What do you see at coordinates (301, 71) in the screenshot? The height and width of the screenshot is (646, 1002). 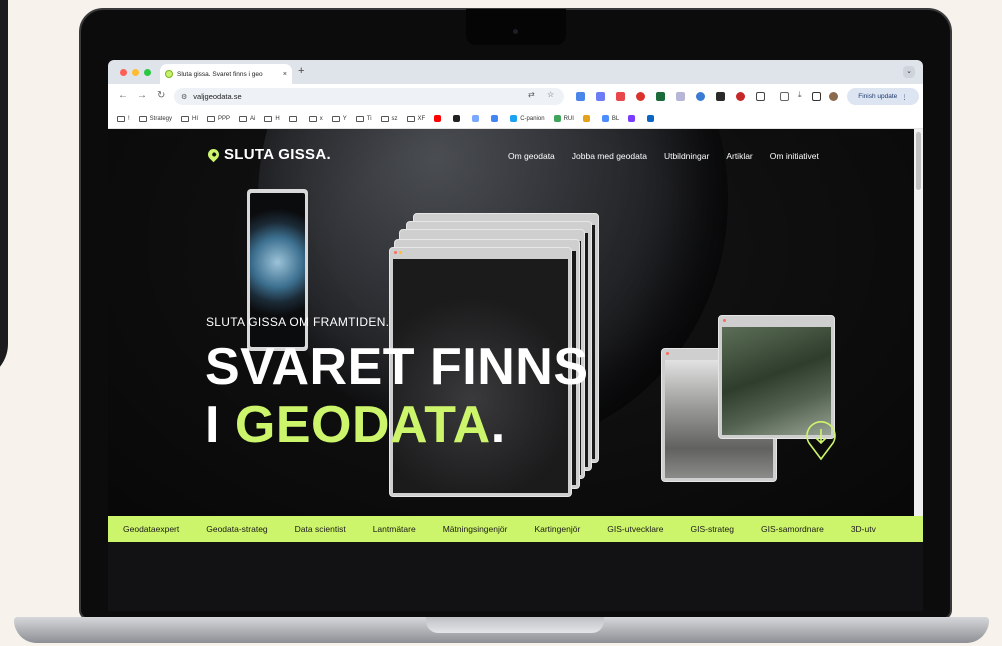 I see `new-tab-button: +` at bounding box center [301, 71].